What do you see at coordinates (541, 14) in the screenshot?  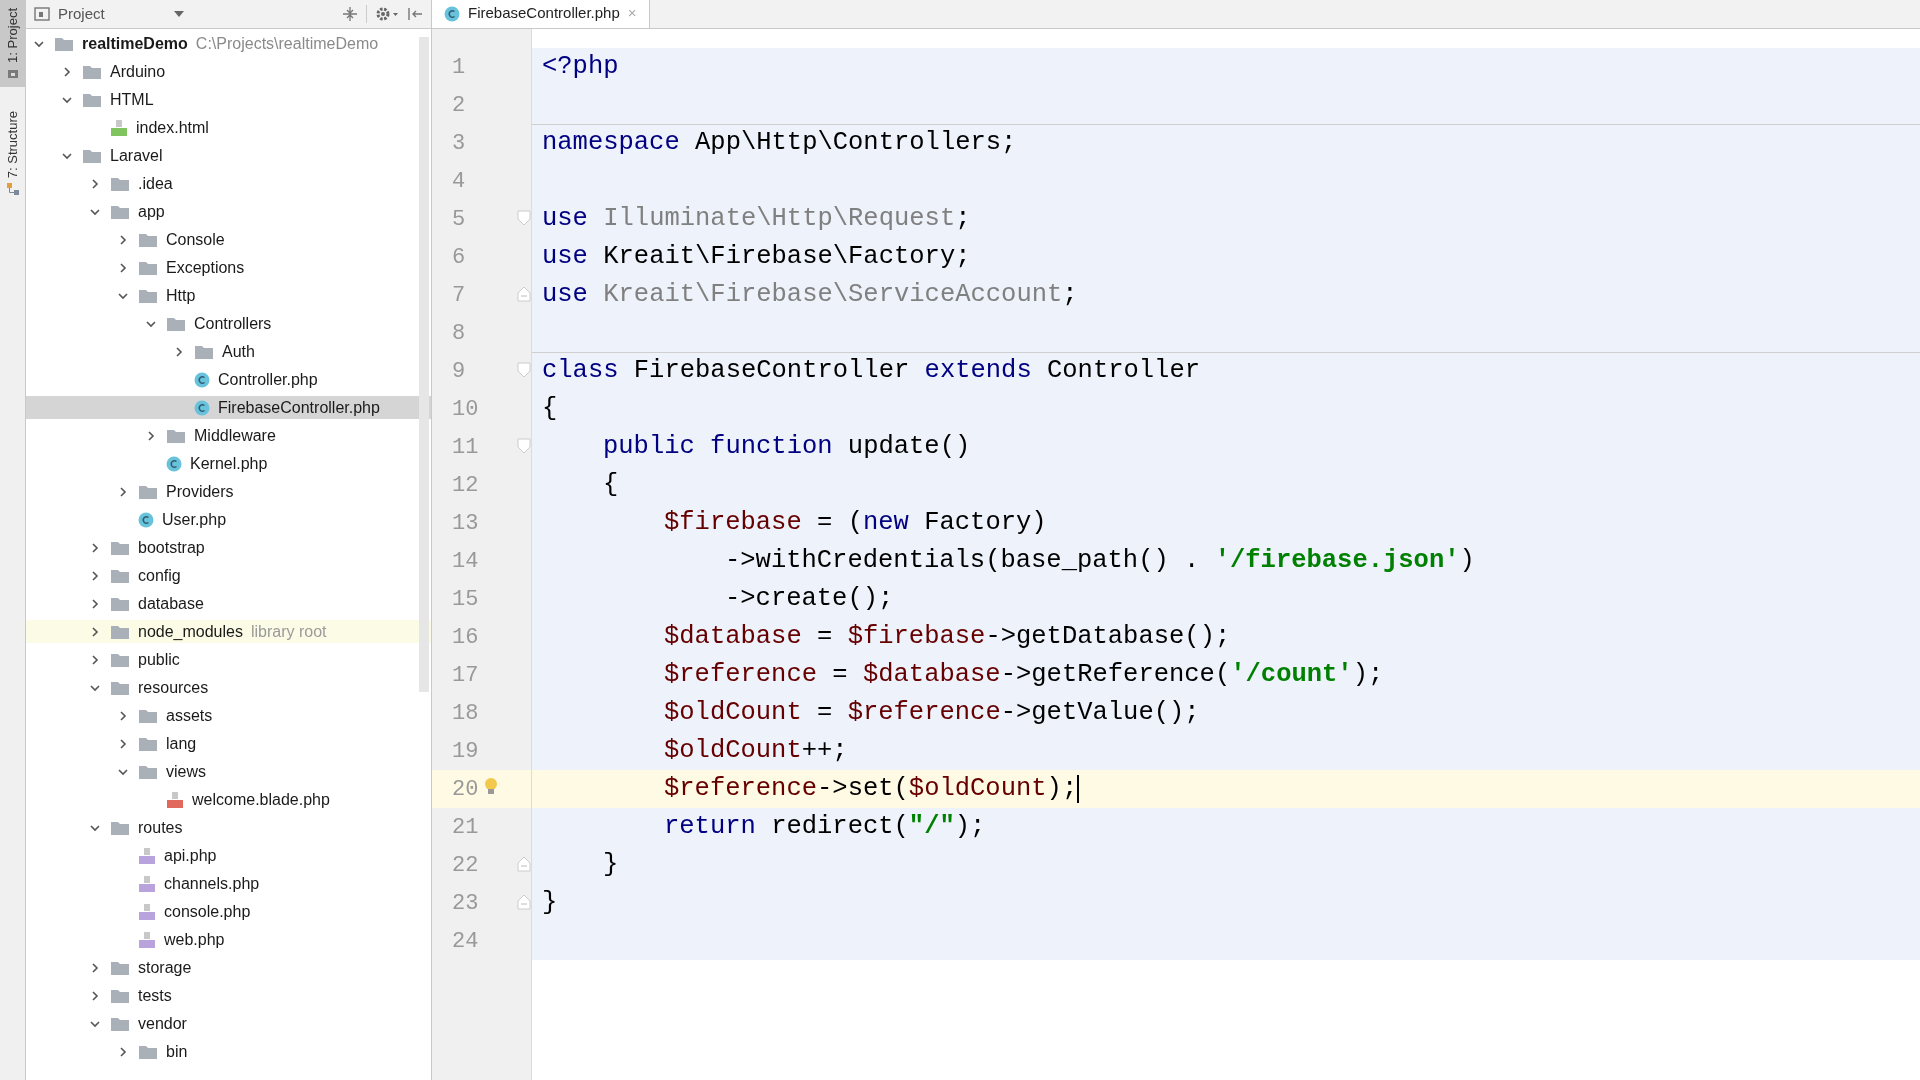 I see `editor-tab: FirebaseController.php ×` at bounding box center [541, 14].